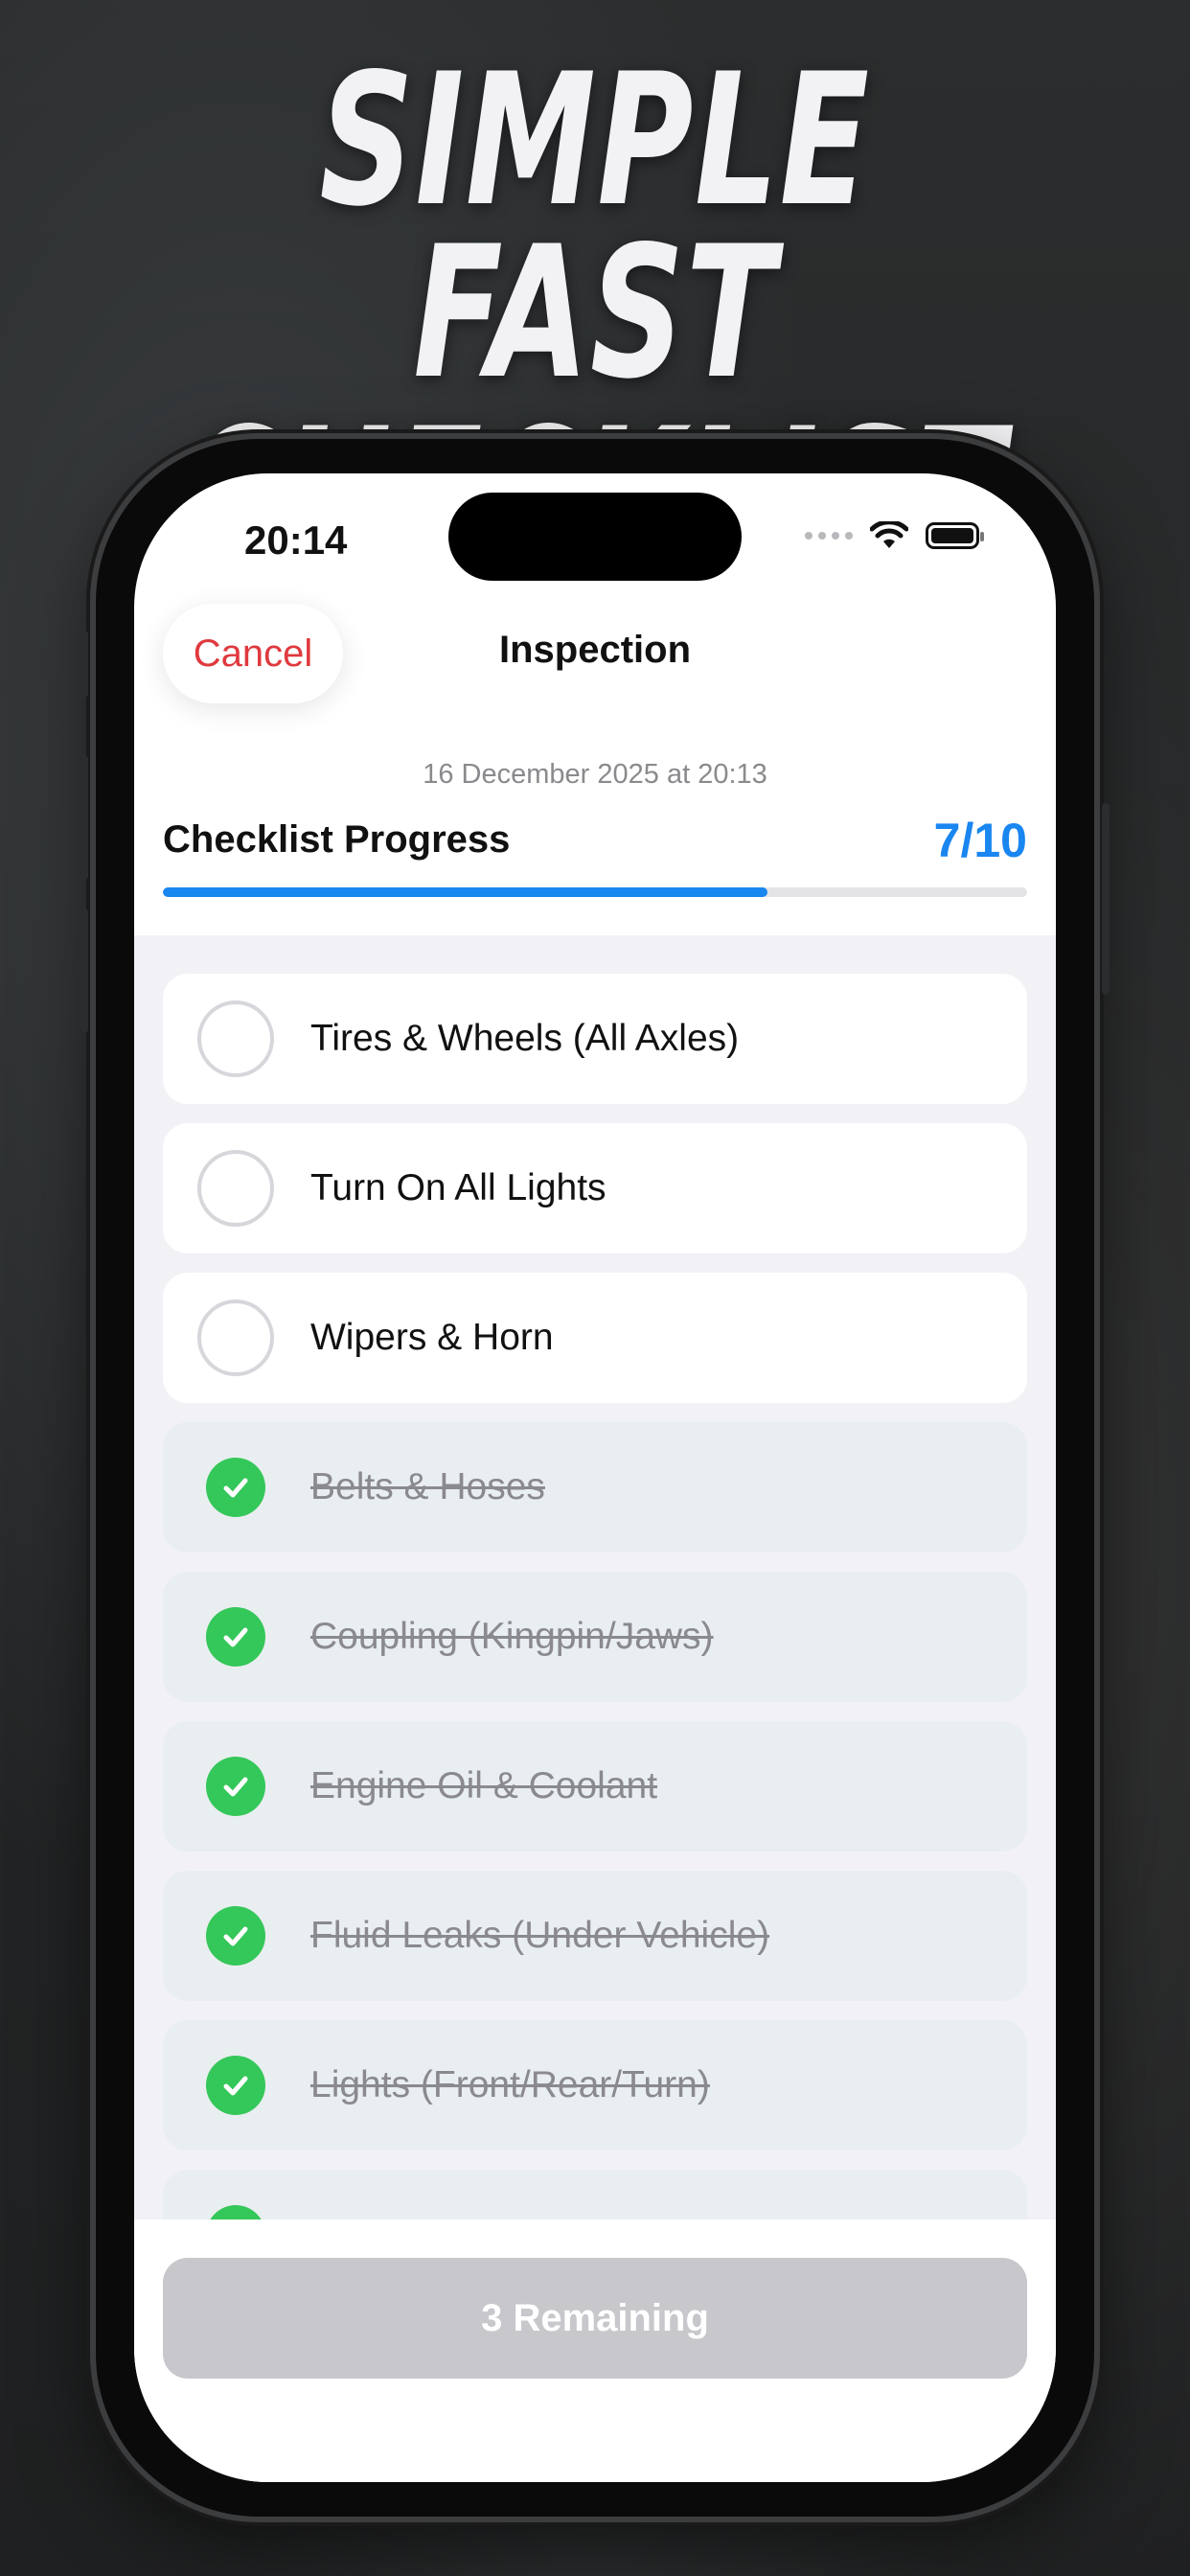  What do you see at coordinates (595, 1487) in the screenshot?
I see `checklist-item: Belts & Hoses` at bounding box center [595, 1487].